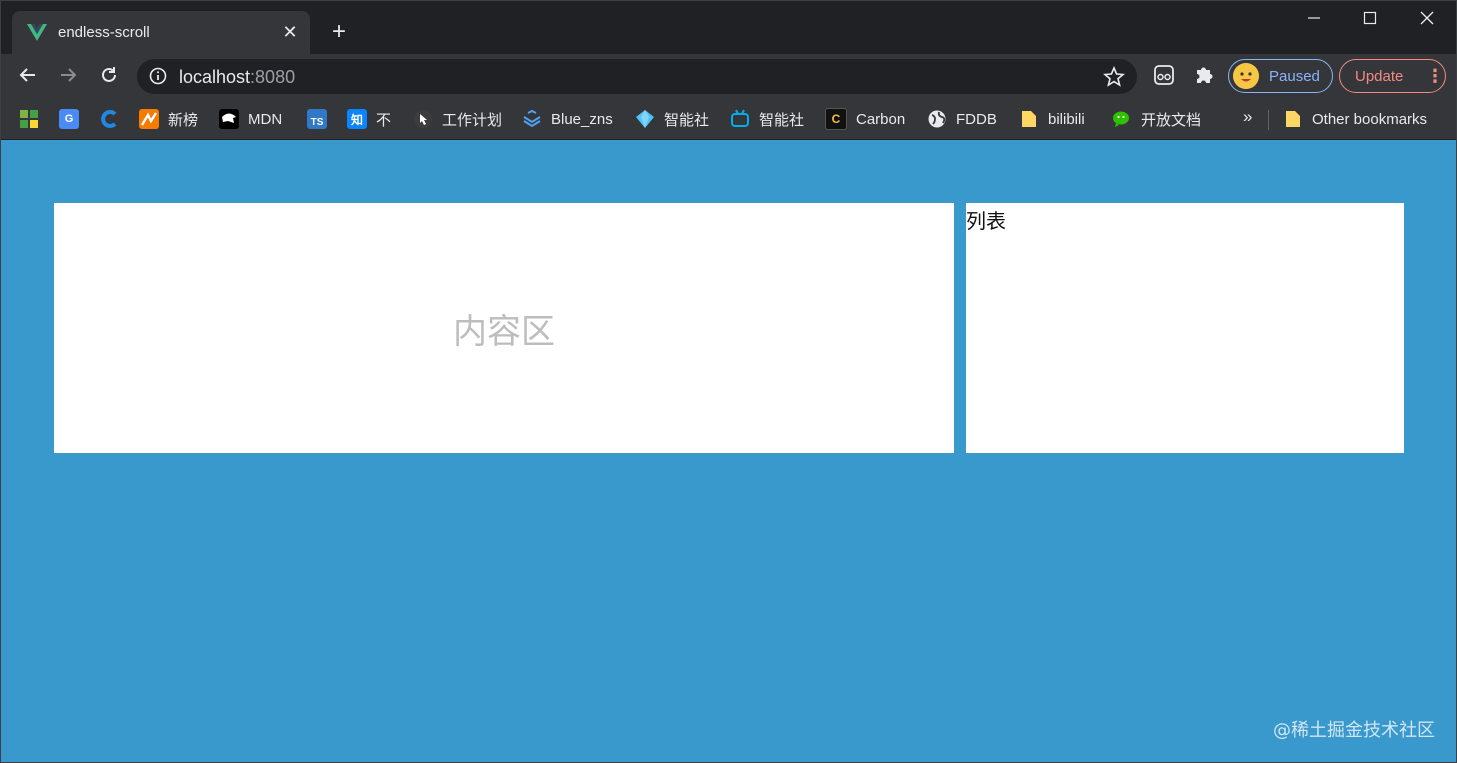 The height and width of the screenshot is (763, 1457). I want to click on profile-paused-button: Paused, so click(1280, 76).